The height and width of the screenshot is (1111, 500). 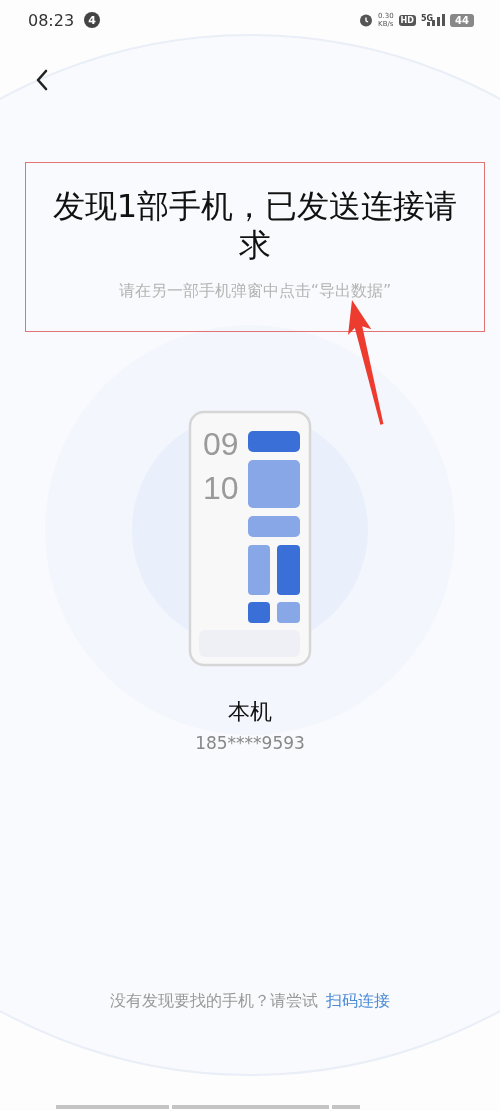 What do you see at coordinates (346, 1107) in the screenshot?
I see `nav-bar-segment` at bounding box center [346, 1107].